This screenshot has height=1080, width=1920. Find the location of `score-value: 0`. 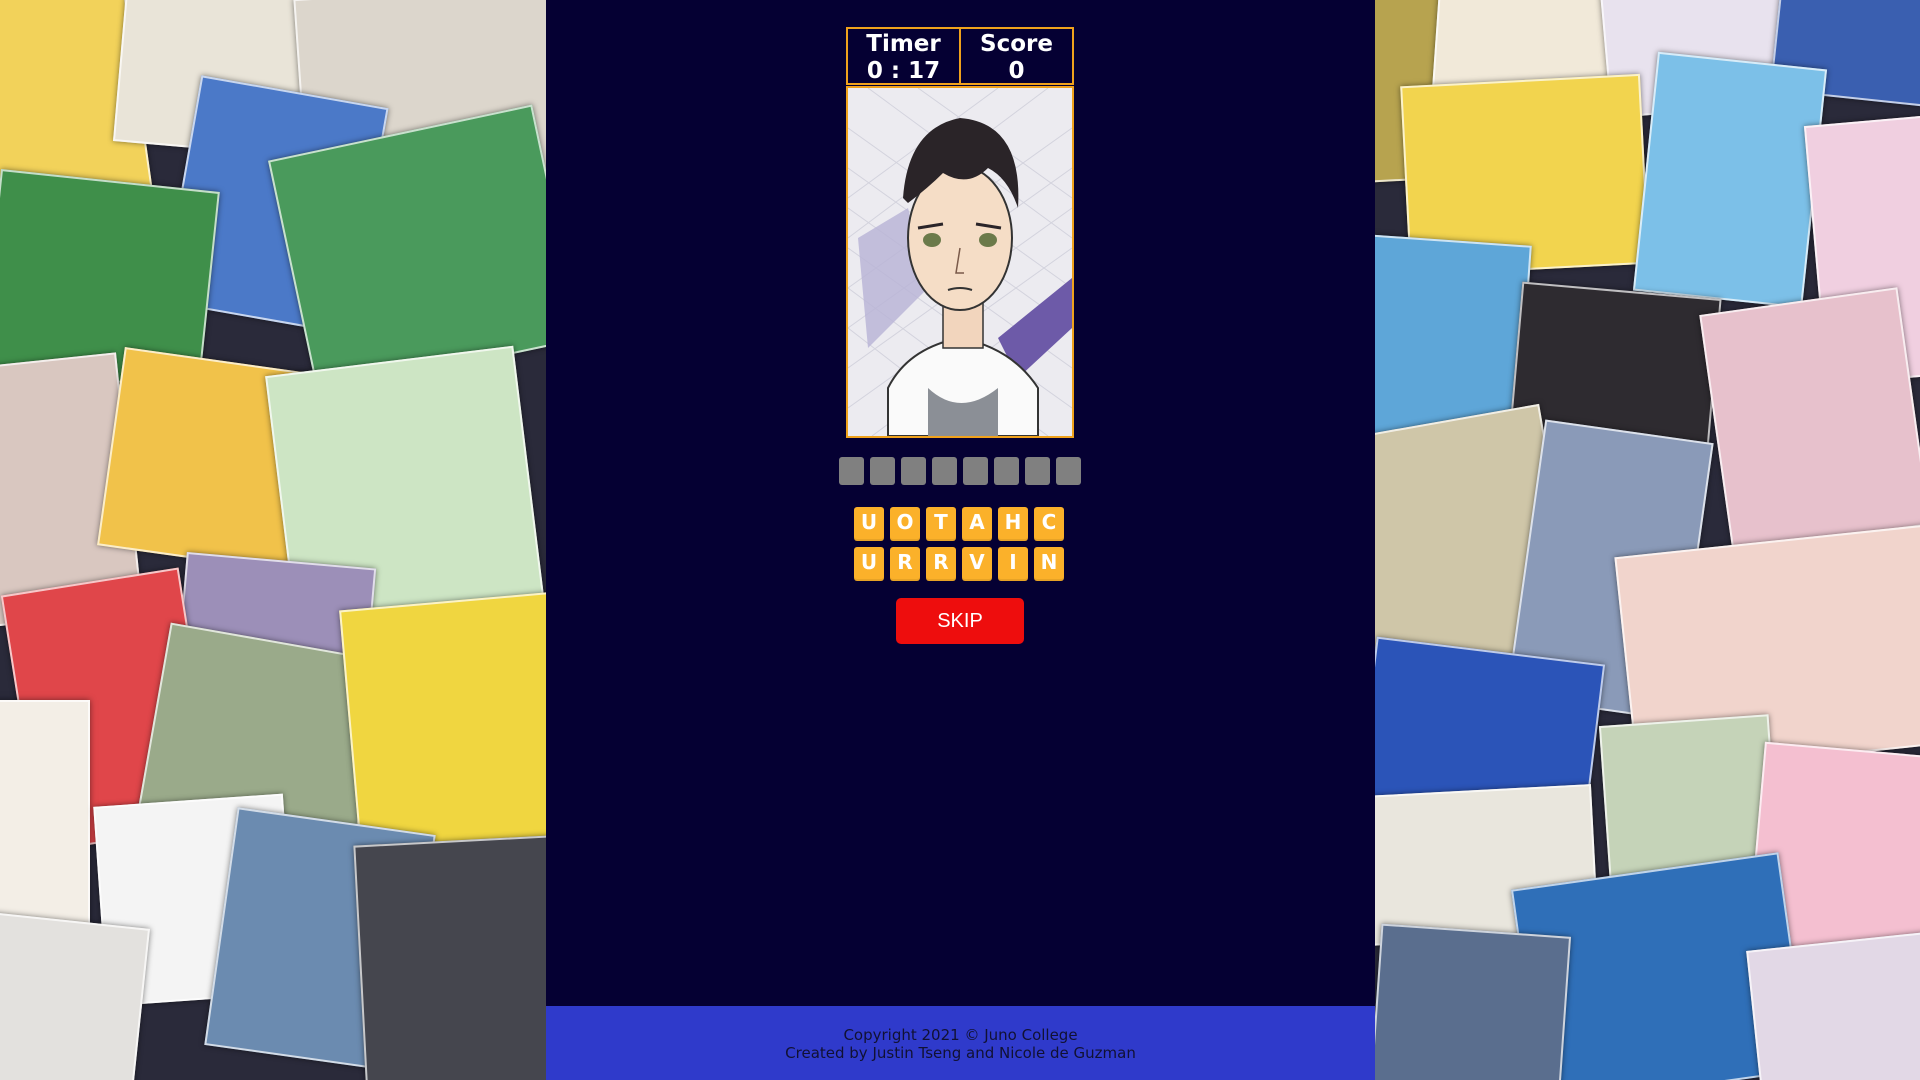

score-value: 0 is located at coordinates (1016, 71).